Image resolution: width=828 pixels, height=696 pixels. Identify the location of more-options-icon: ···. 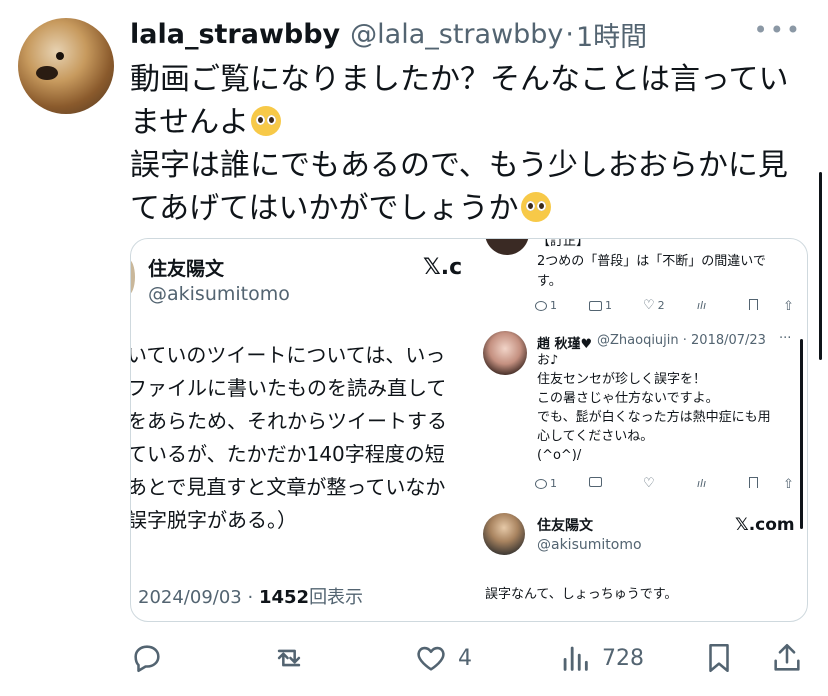
(785, 338).